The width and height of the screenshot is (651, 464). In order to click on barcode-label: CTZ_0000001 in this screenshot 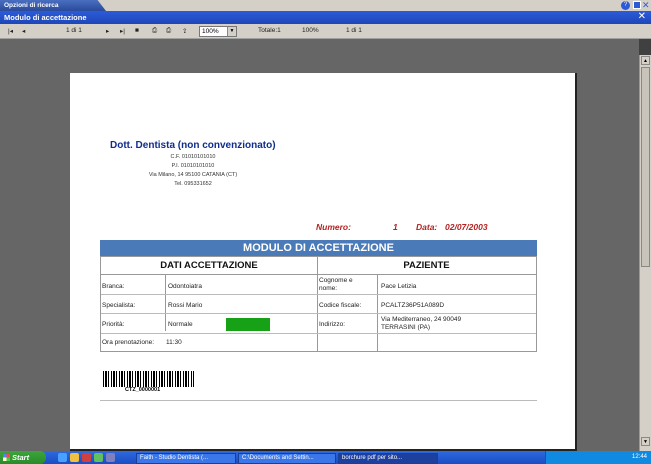, I will do `click(143, 390)`.